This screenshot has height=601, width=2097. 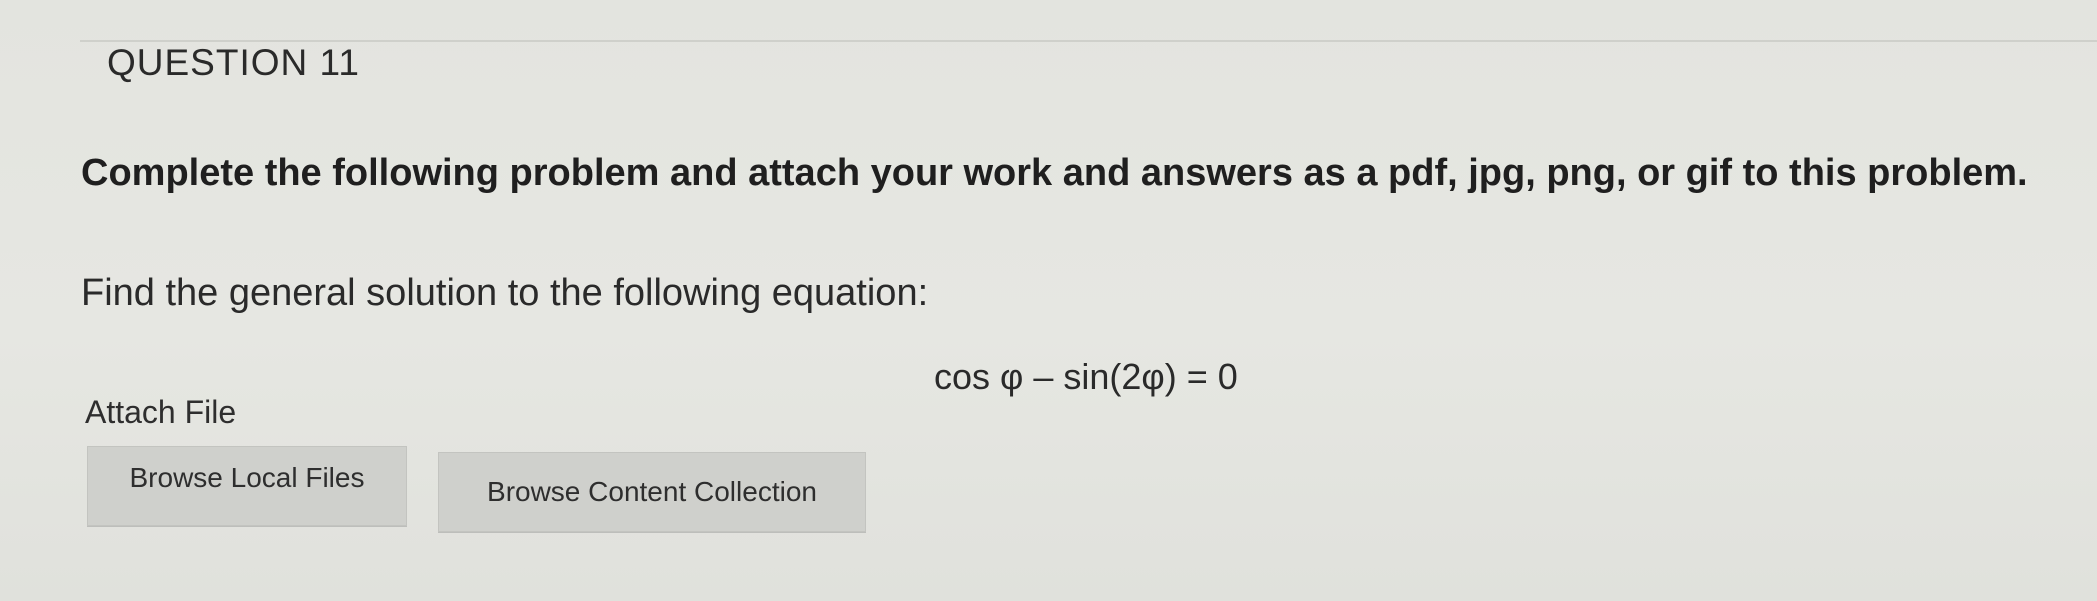 What do you see at coordinates (161, 412) in the screenshot?
I see `attach-file-label: Attach File` at bounding box center [161, 412].